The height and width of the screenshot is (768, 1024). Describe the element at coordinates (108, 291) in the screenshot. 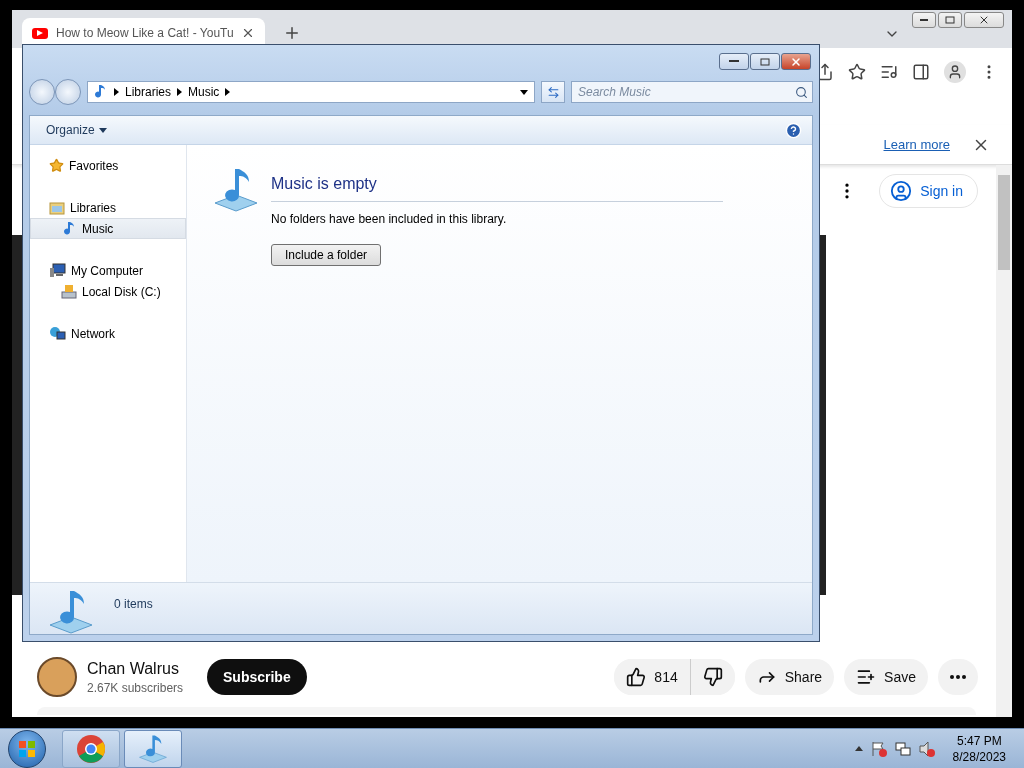

I see `nav-item: Local Disk (C:)` at that location.